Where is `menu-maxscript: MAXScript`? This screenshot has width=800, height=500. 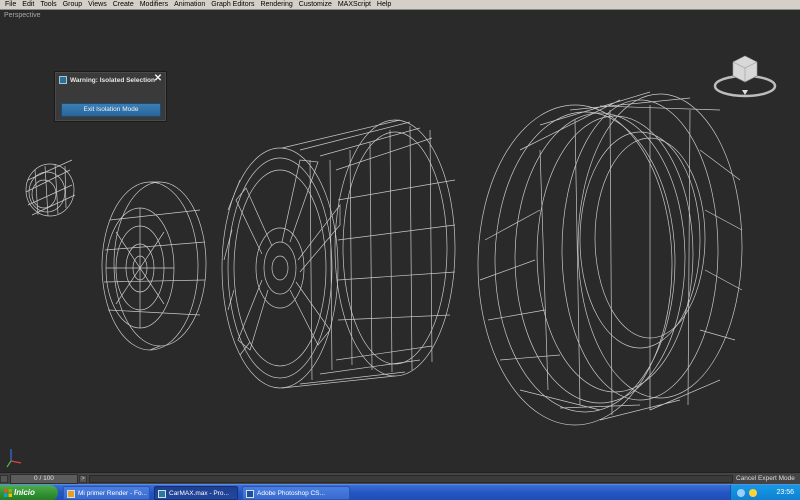 menu-maxscript: MAXScript is located at coordinates (354, 5).